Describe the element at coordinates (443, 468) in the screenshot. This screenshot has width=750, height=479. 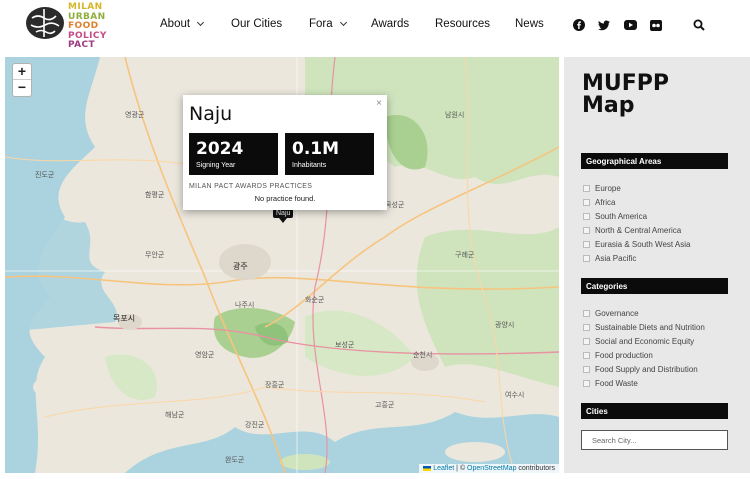
I see `leaflet-link: Leaflet` at that location.